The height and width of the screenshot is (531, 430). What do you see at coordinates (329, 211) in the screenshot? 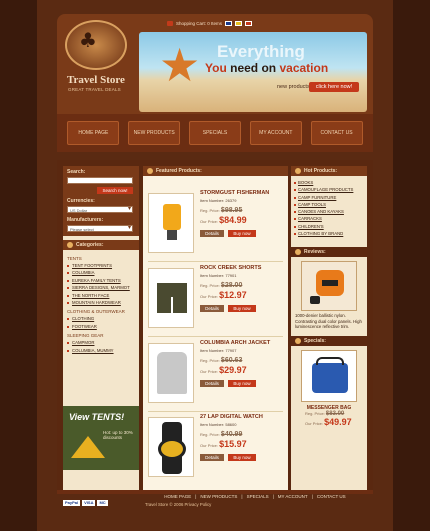
I see `hot-product-item: CANOES AND KAYAKS` at bounding box center [329, 211].